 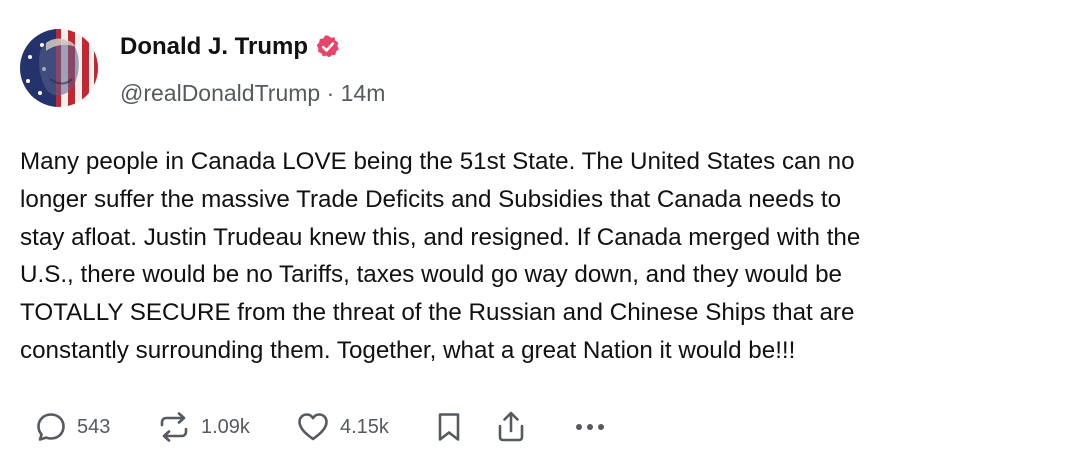 I want to click on author-display-name: Donald J. Trump, so click(x=230, y=47).